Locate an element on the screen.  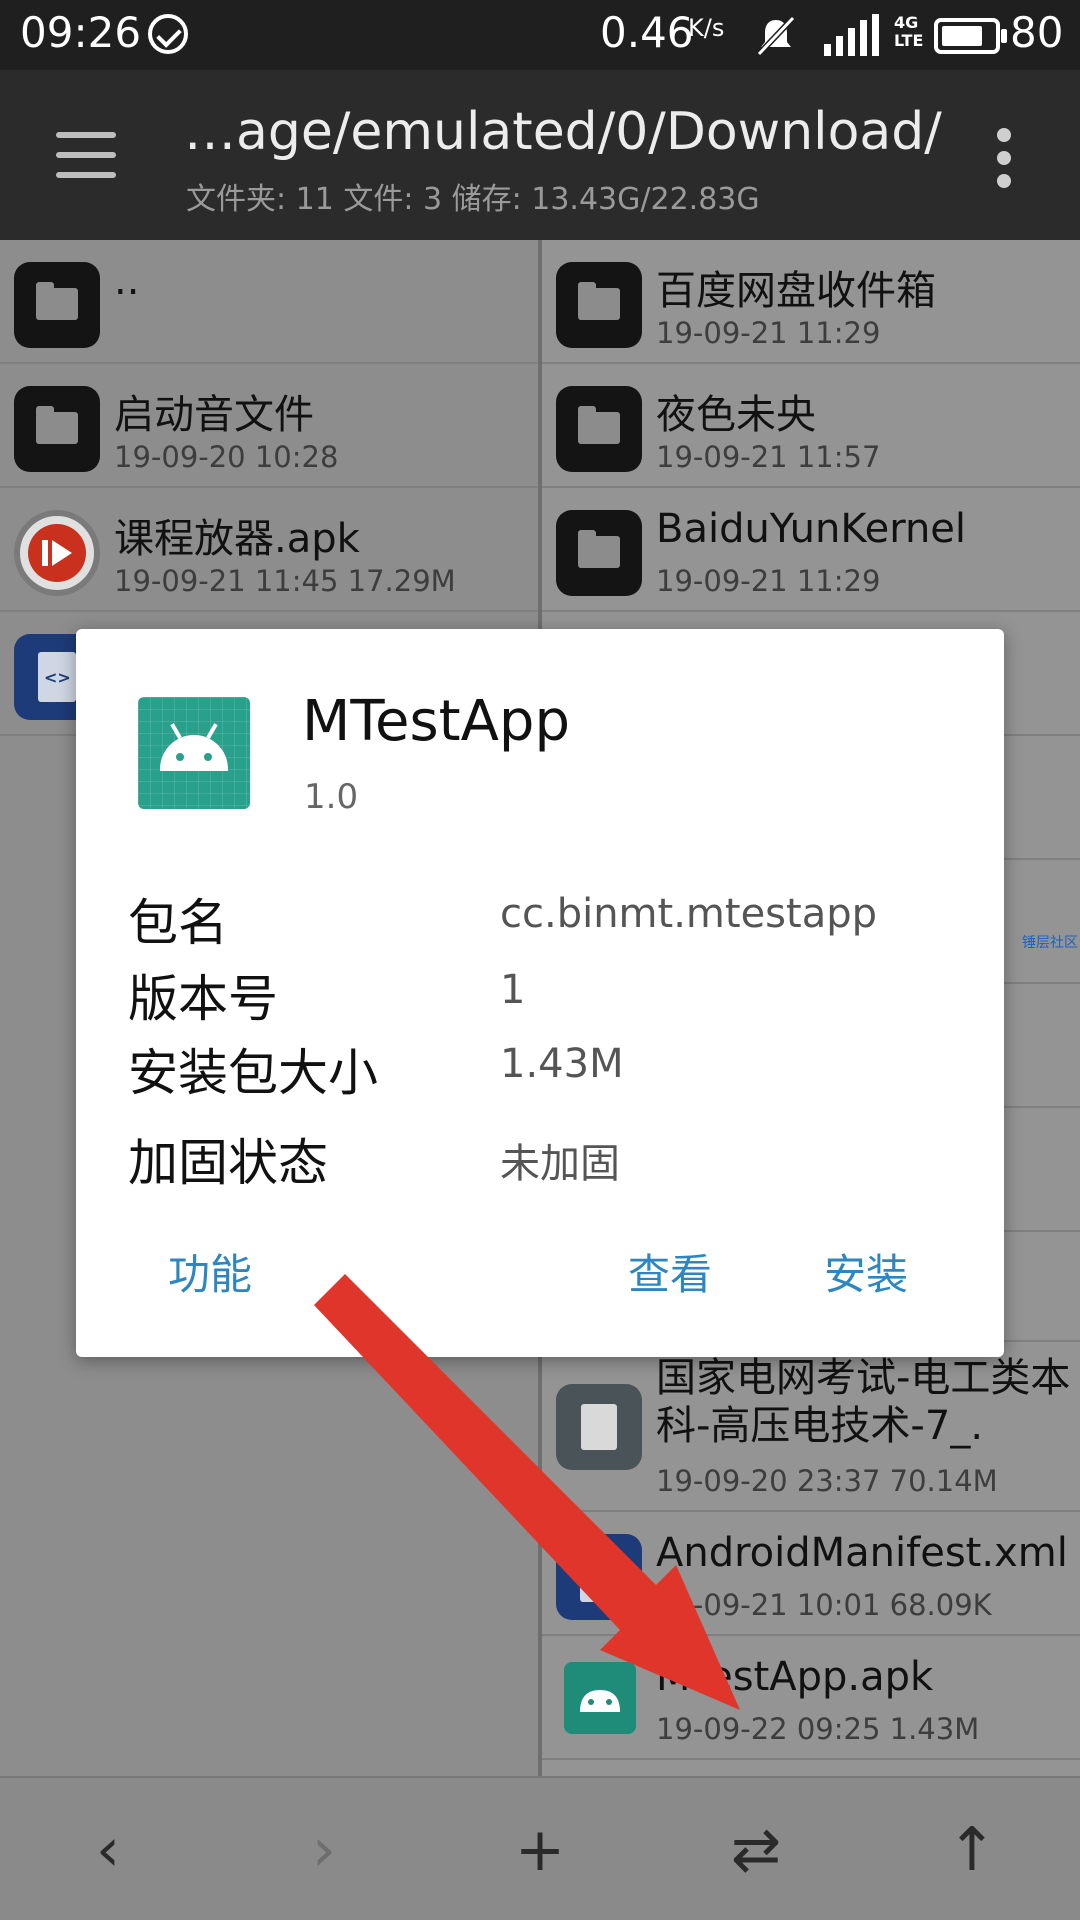
info-row-protection: 加固状态 未加固 is located at coordinates (538, 1157).